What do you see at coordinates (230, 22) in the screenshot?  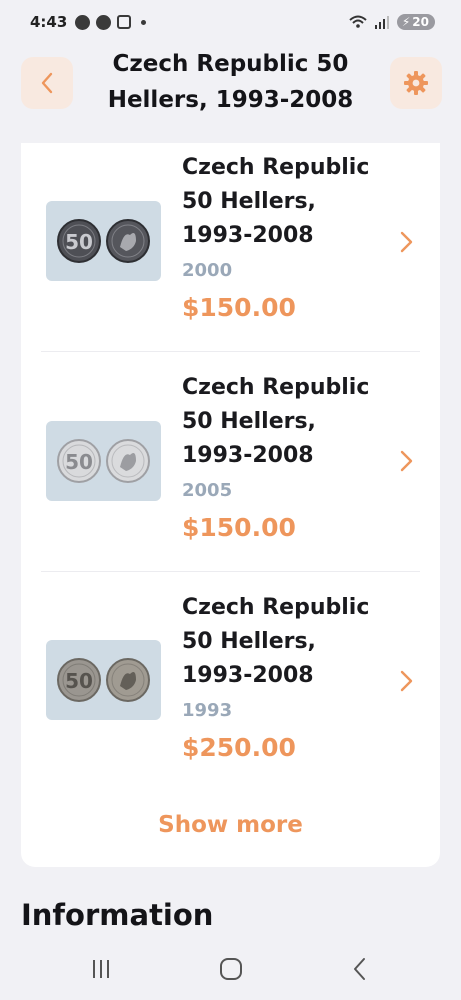 I see `status-bar: 4:43 ⚡ 20` at bounding box center [230, 22].